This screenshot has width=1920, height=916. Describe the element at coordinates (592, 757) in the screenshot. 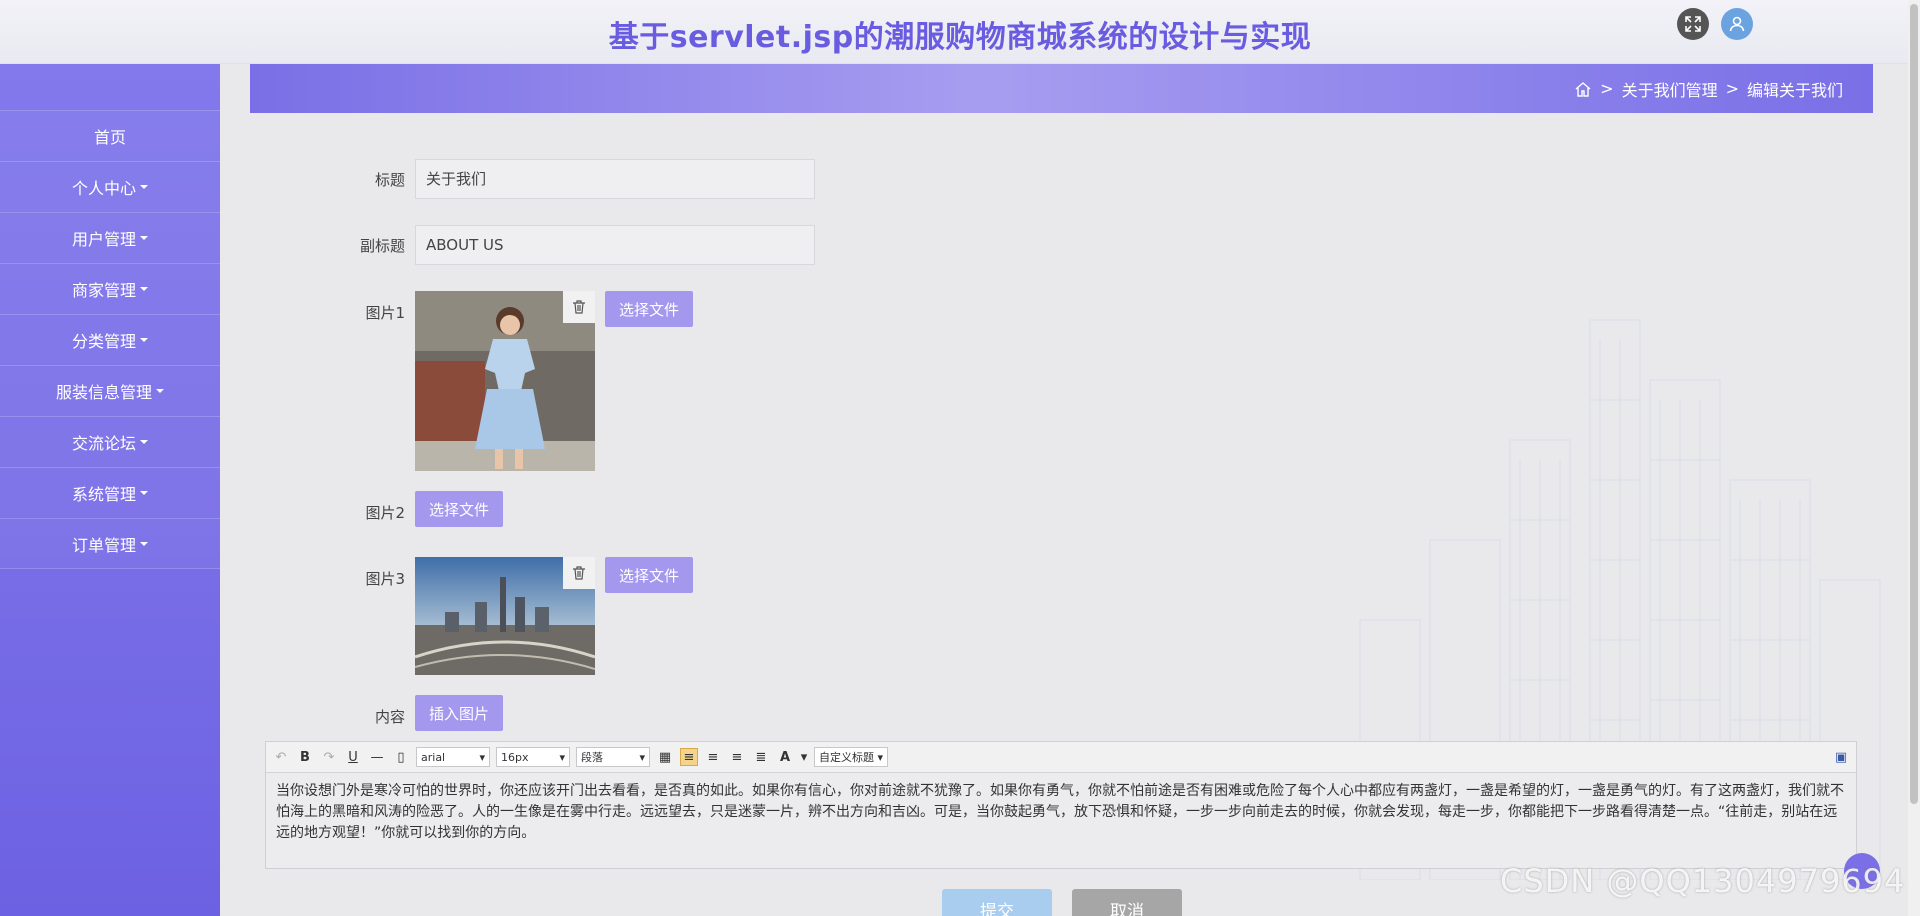

I see `paragraph-value: 段落` at that location.